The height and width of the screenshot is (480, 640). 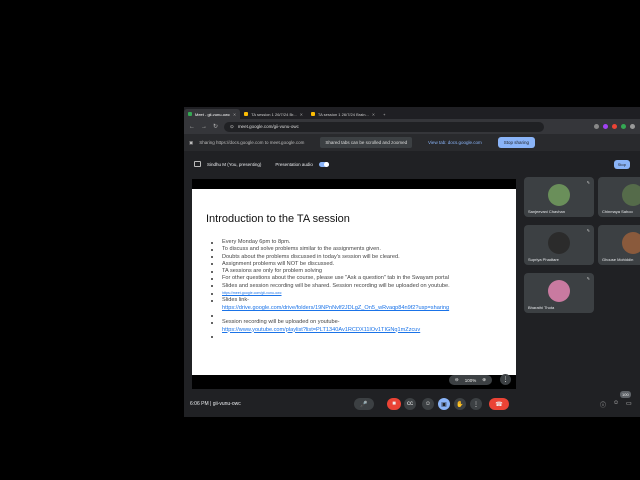 I want to click on meet-icon, so click(x=190, y=114).